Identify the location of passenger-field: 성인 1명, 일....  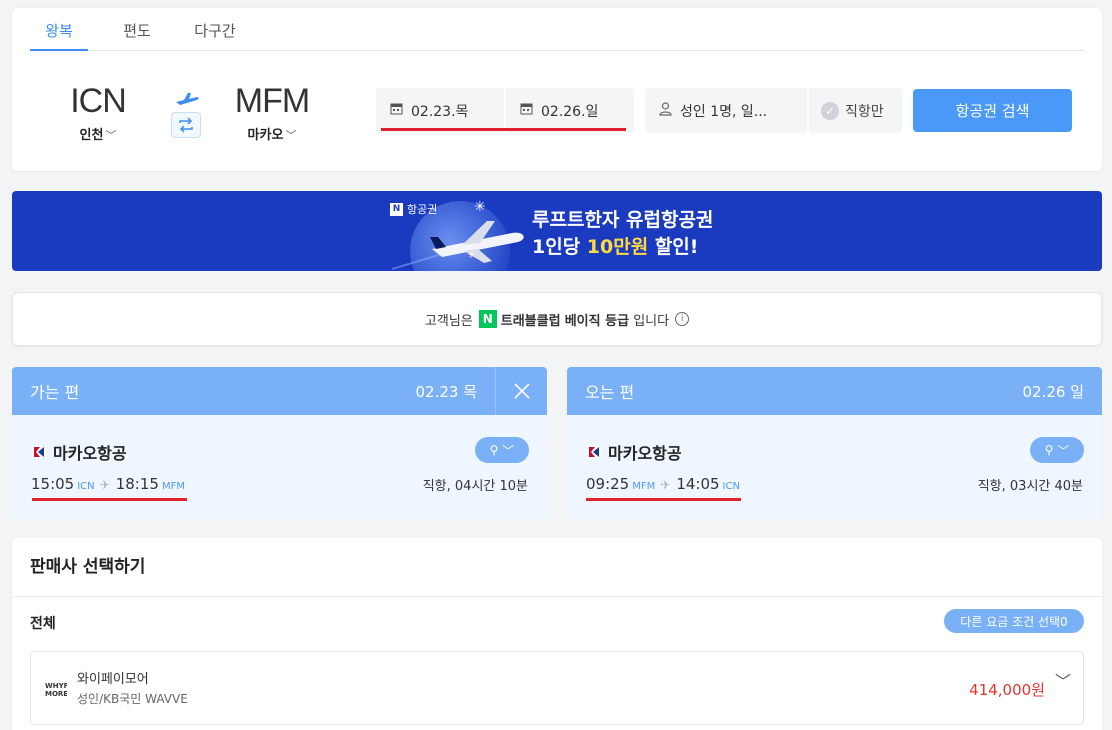
(726, 110).